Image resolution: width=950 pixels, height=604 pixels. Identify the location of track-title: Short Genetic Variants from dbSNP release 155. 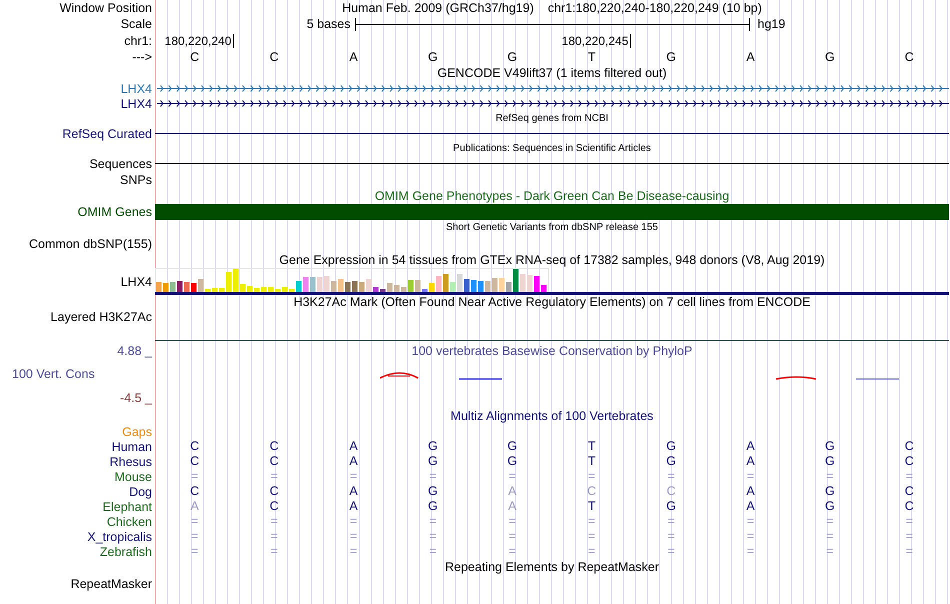
(552, 227).